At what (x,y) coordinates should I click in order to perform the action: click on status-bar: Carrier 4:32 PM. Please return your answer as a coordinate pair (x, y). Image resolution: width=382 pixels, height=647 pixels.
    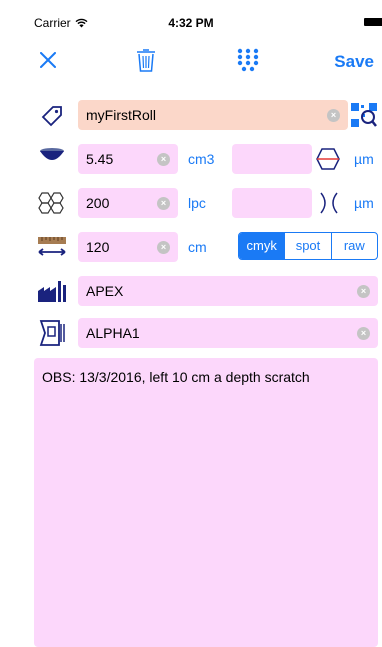
    Looking at the image, I should click on (191, 17).